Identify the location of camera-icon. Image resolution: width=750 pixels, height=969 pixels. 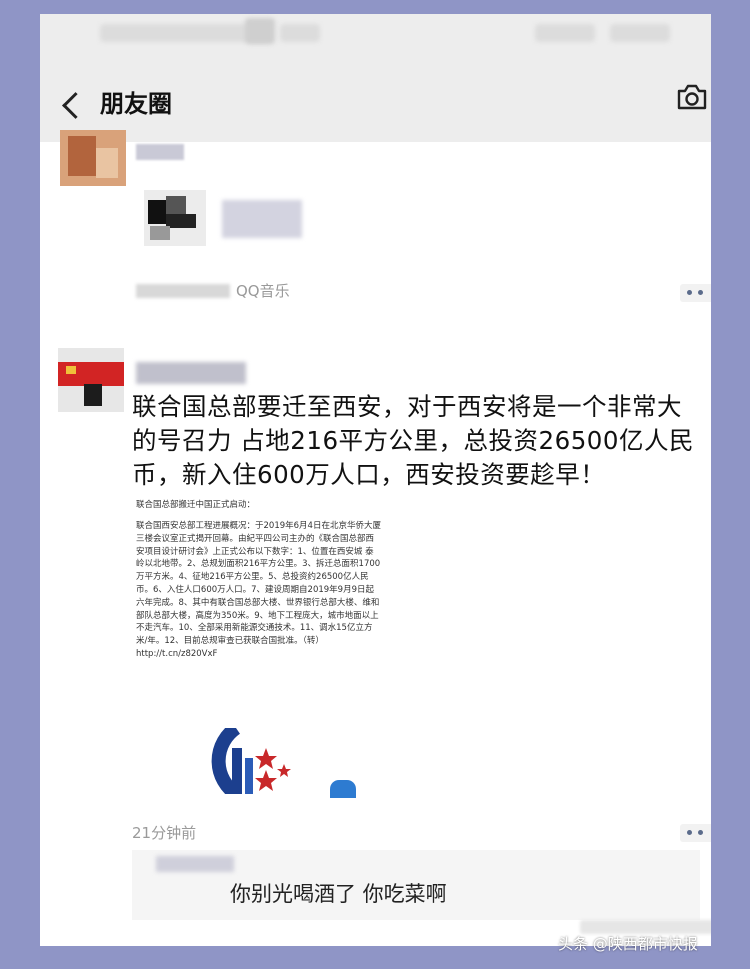
(692, 97).